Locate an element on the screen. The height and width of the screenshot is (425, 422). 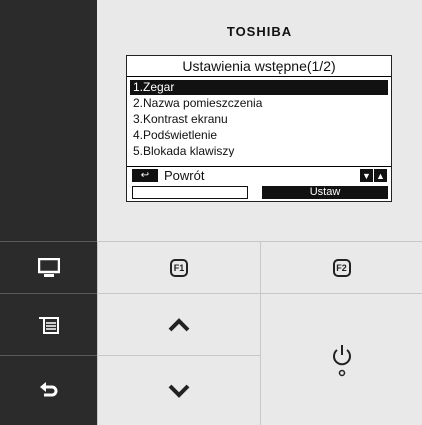
scroll-down-icon: ▼ is located at coordinates (366, 175).